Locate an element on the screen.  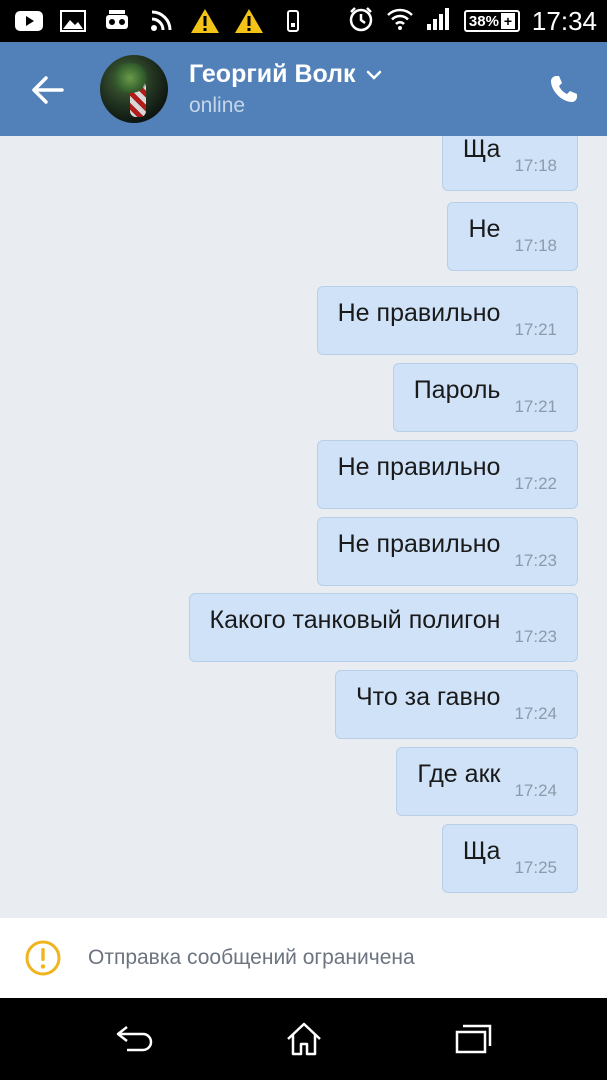
battery-percent: 38% is located at coordinates (483, 21).